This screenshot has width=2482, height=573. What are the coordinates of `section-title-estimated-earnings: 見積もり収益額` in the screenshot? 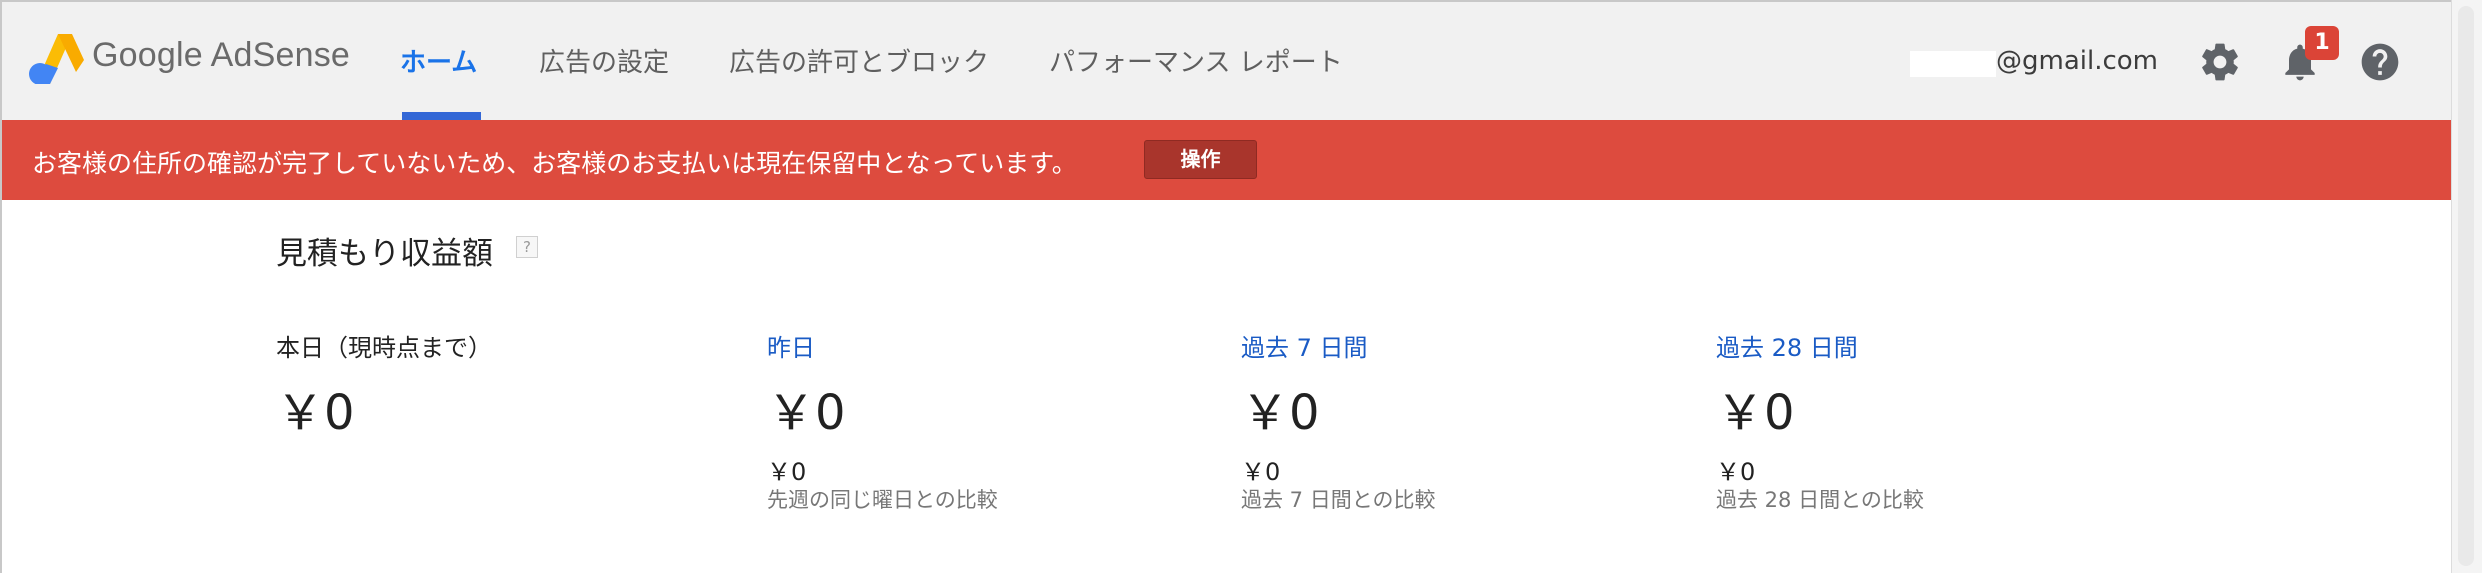 It's located at (384, 254).